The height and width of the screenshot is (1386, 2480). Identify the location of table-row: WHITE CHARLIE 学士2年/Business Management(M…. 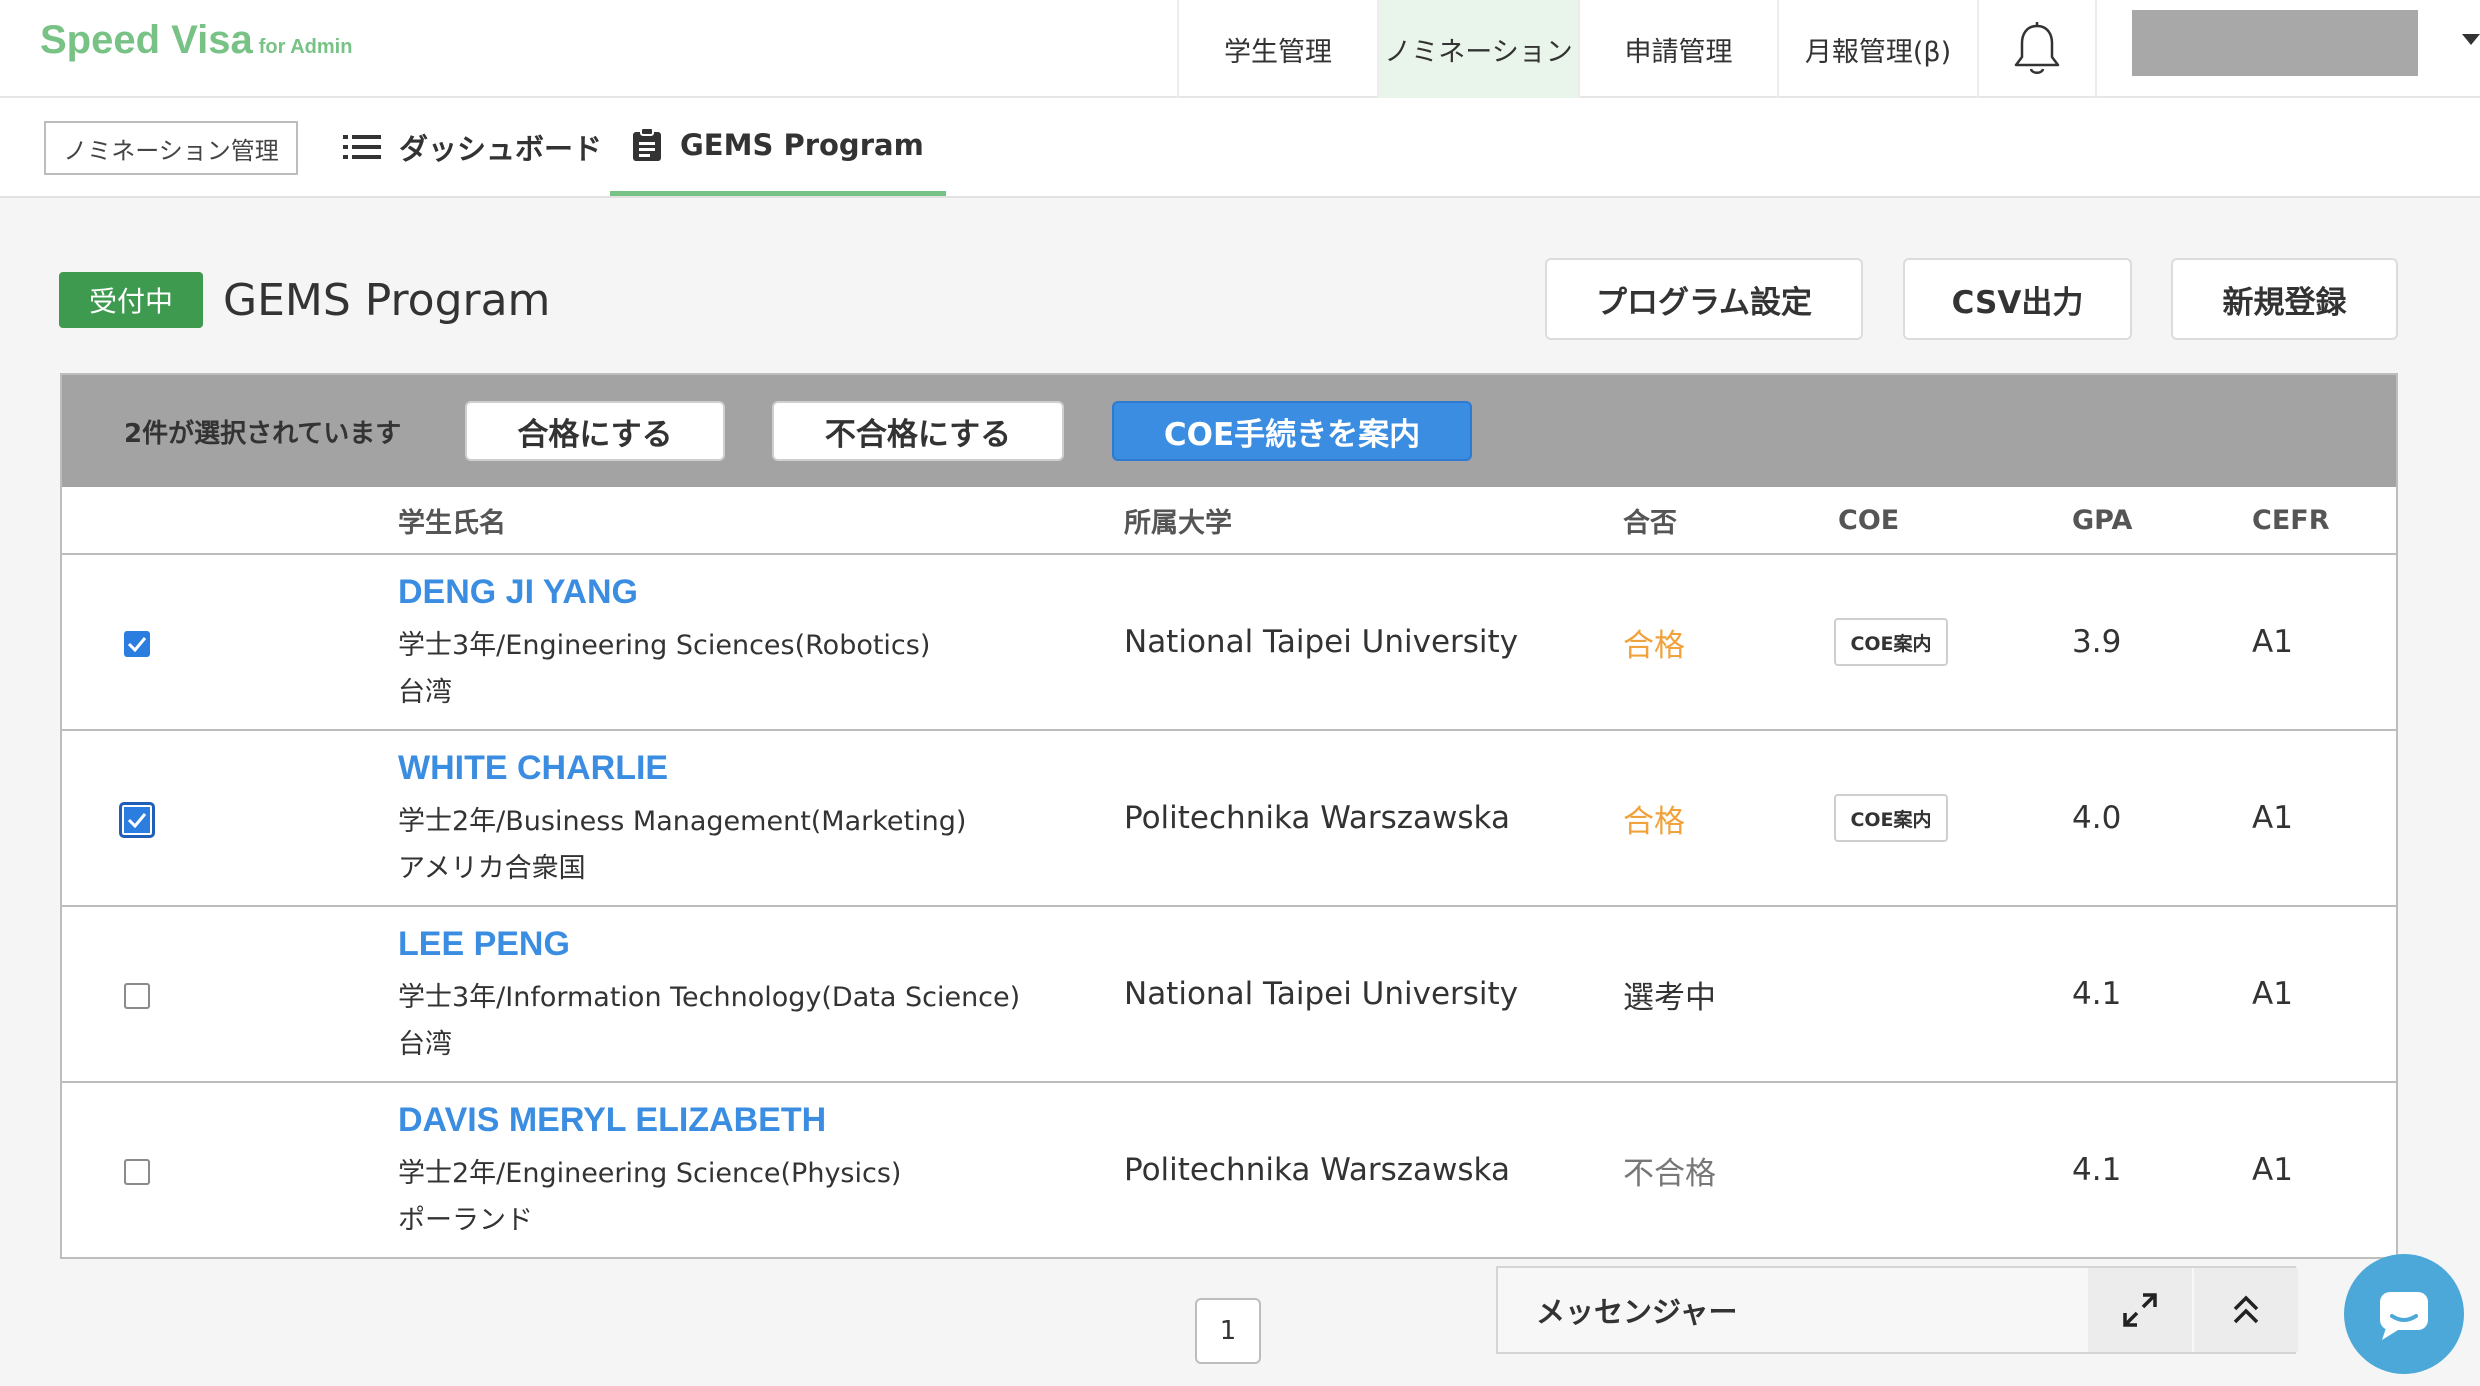
(1229, 819).